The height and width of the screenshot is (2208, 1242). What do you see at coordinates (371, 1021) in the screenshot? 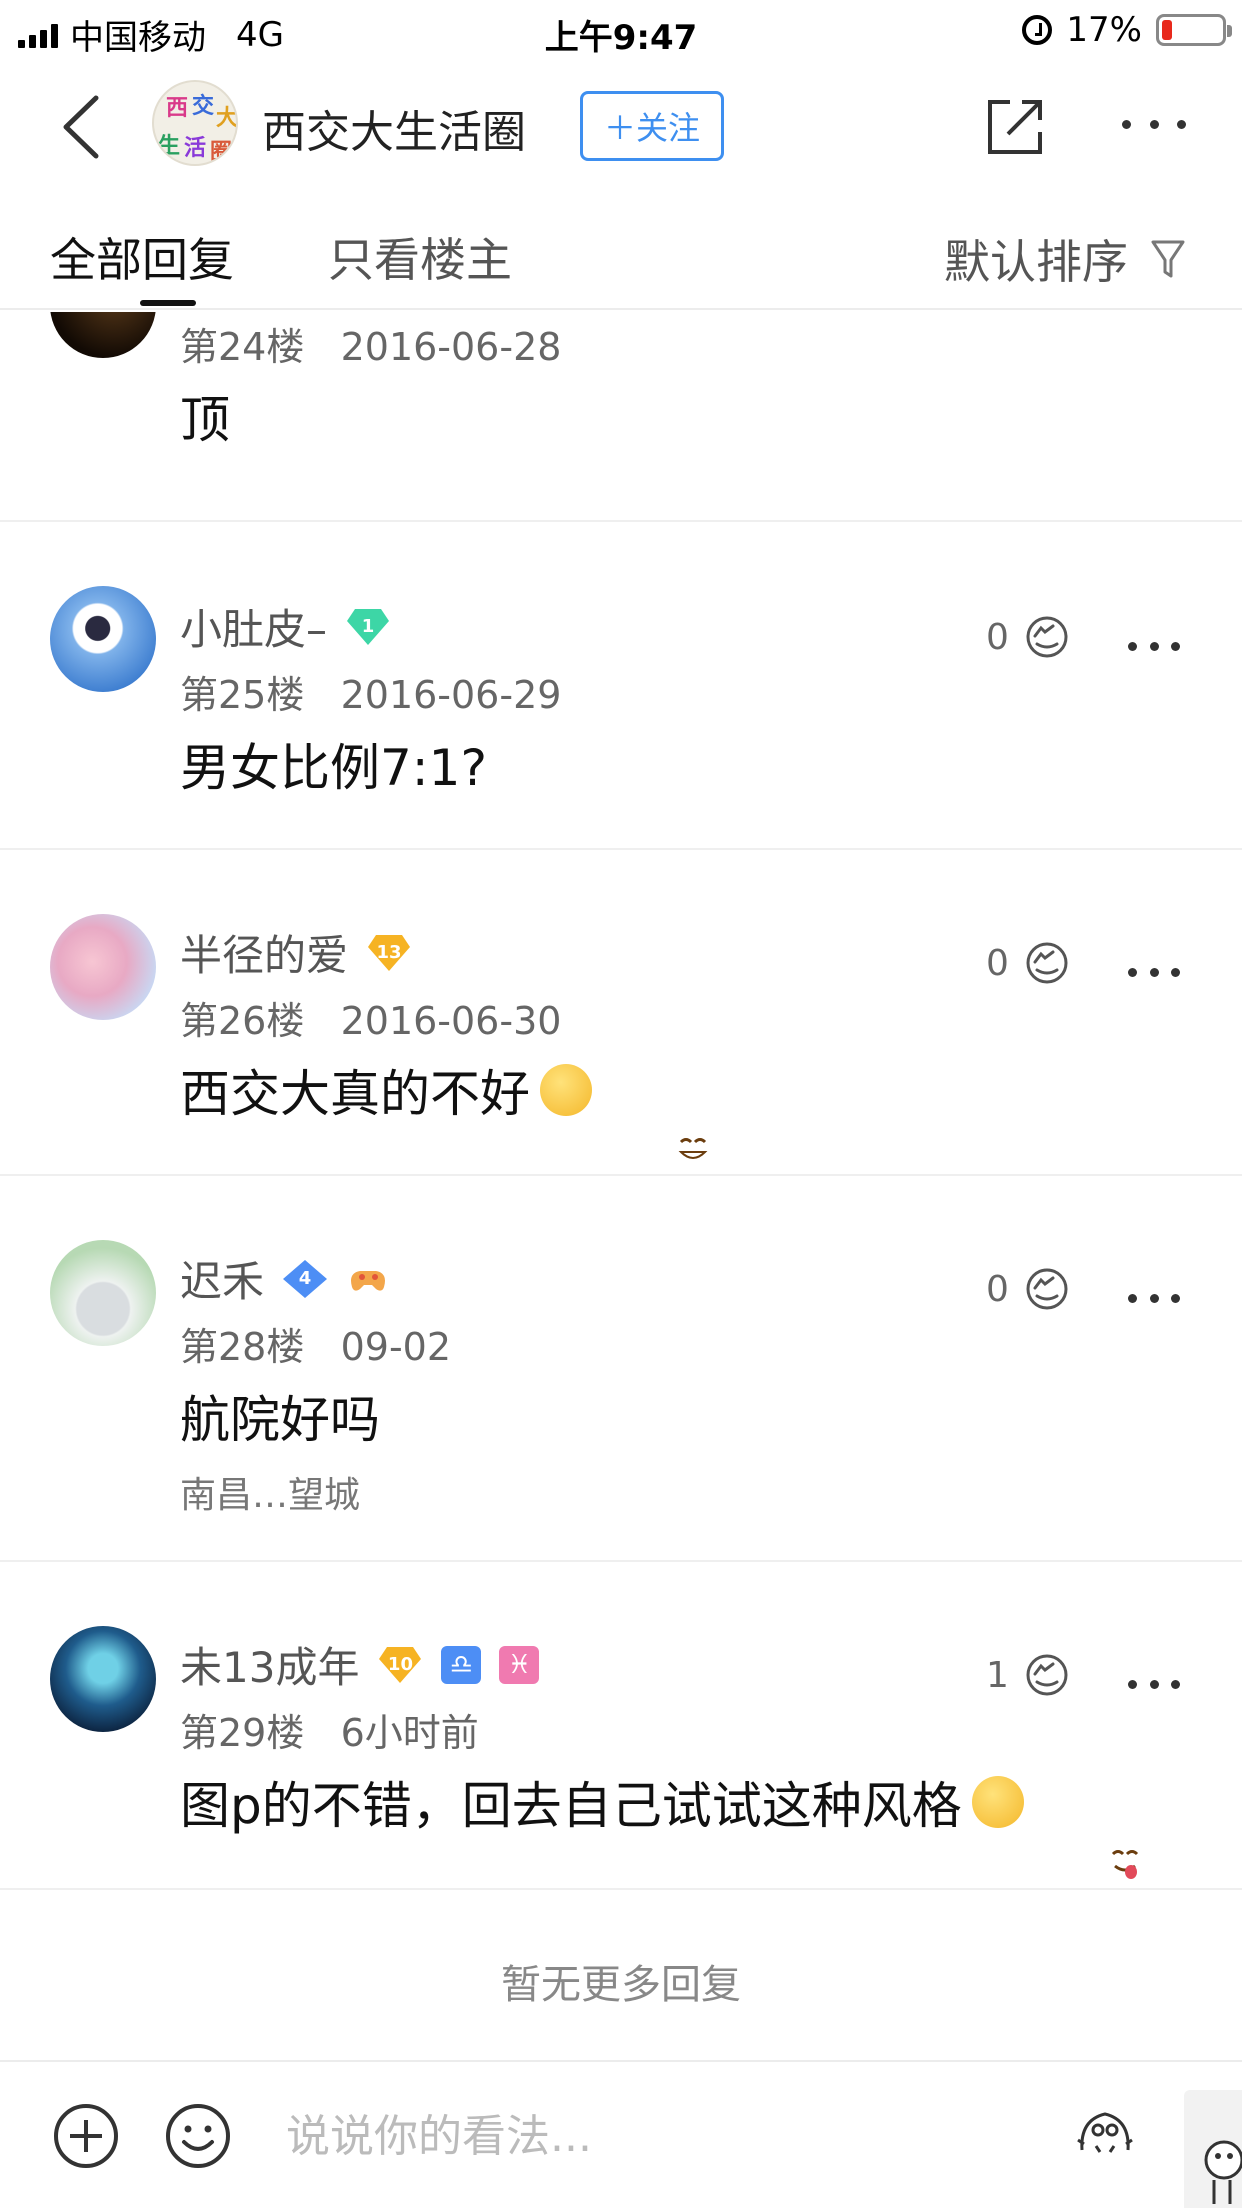
I see `post-meta: 第26楼 2016-06-30` at bounding box center [371, 1021].